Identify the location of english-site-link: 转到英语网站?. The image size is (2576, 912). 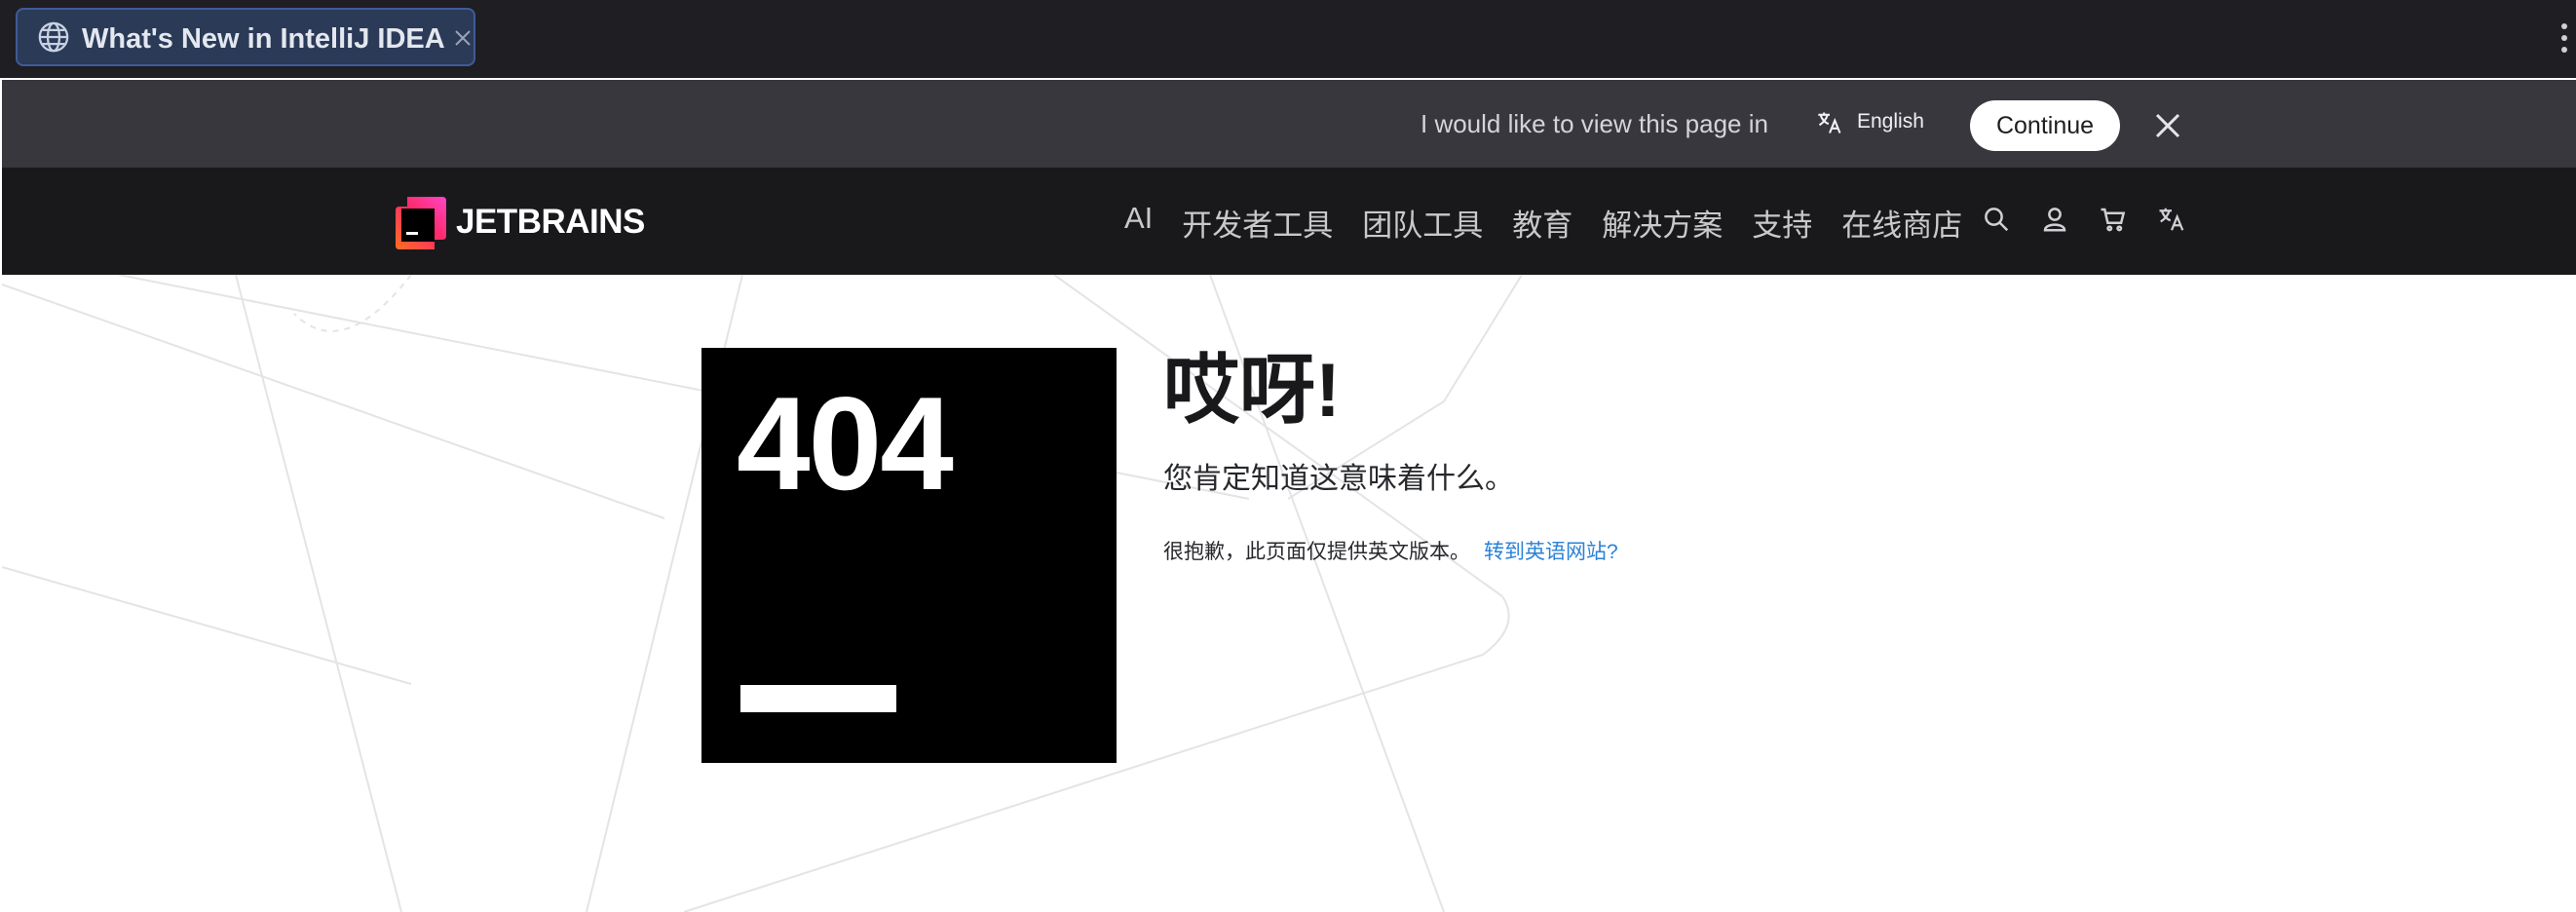
(1551, 552).